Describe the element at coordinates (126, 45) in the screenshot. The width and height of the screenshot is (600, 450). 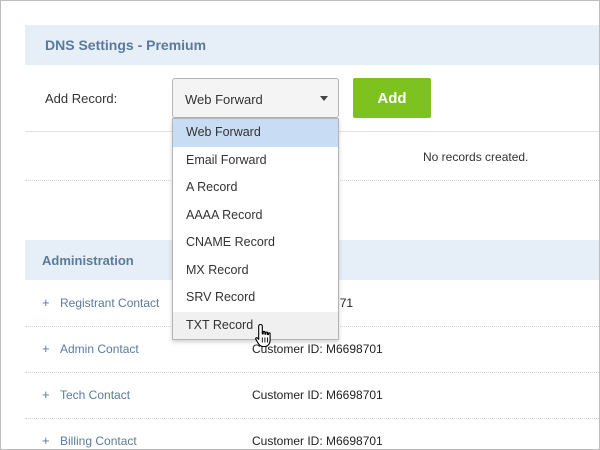
I see `dns-settings-title: DNS Settings - Premium` at that location.